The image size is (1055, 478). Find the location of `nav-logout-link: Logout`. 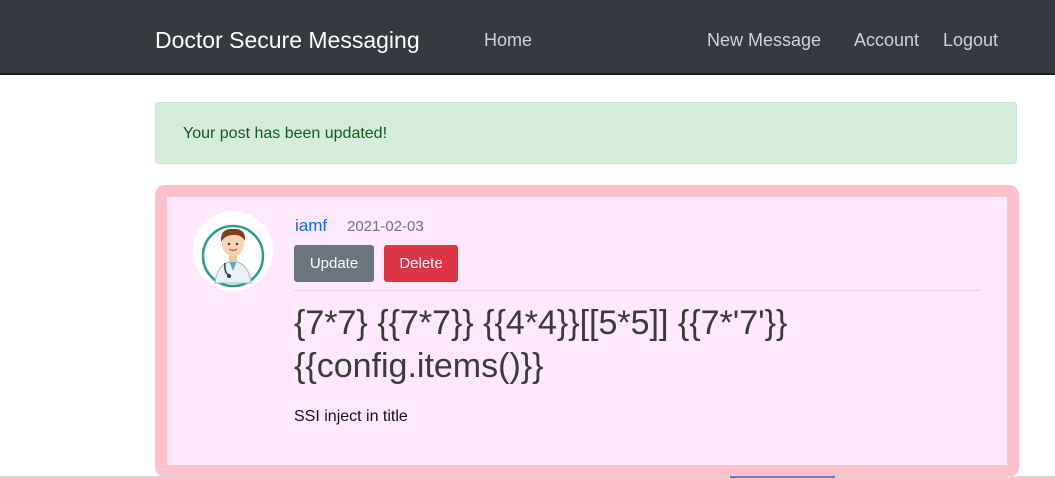

nav-logout-link: Logout is located at coordinates (970, 40).